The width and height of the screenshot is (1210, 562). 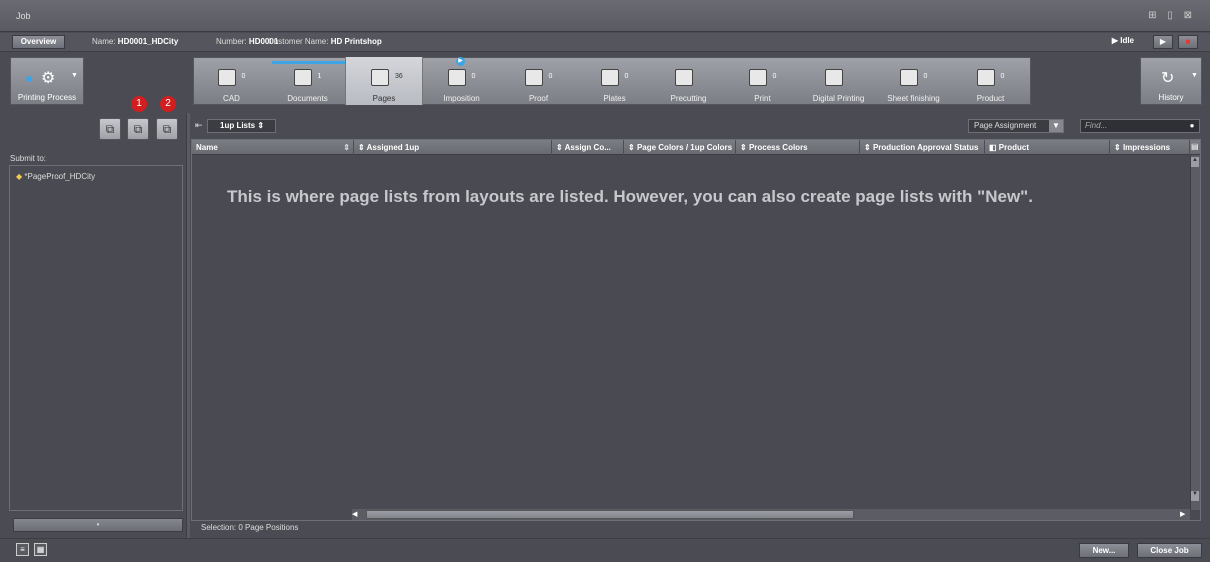 I want to click on panel-splitter, so click(x=188, y=325).